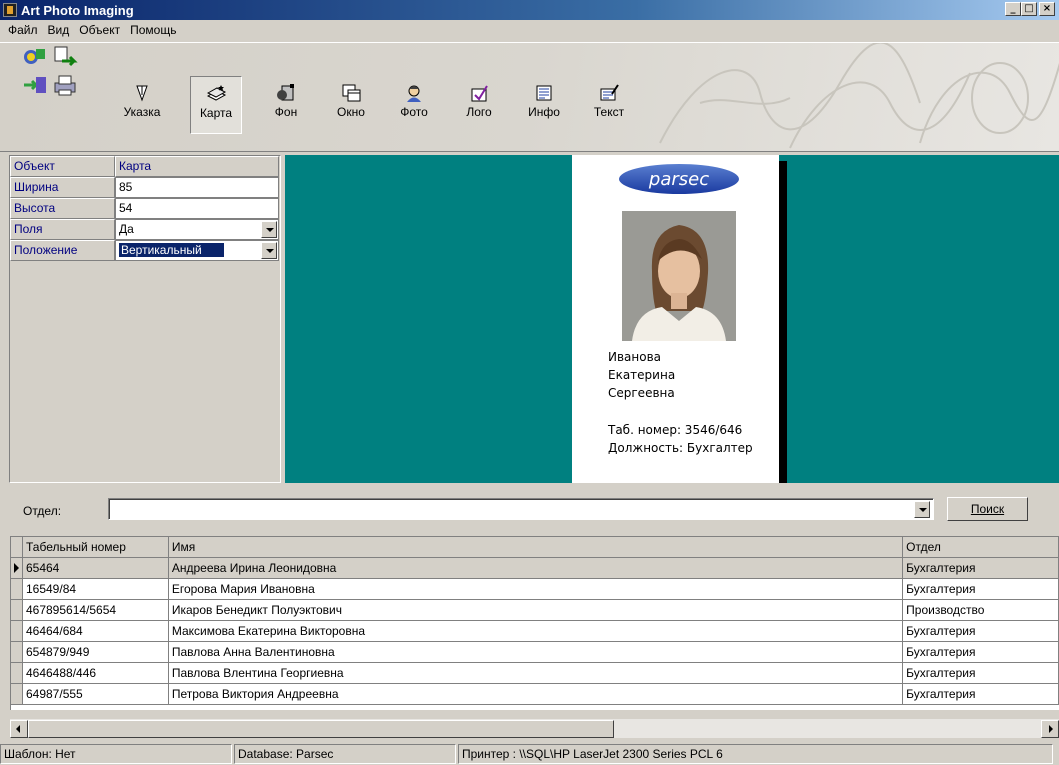 The image size is (1059, 765). I want to click on cell-tab-number: 467895614/5654, so click(95, 610).